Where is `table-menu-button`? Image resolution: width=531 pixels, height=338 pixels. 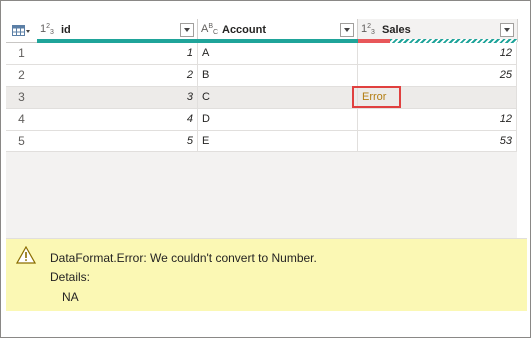
table-menu-button is located at coordinates (22, 30).